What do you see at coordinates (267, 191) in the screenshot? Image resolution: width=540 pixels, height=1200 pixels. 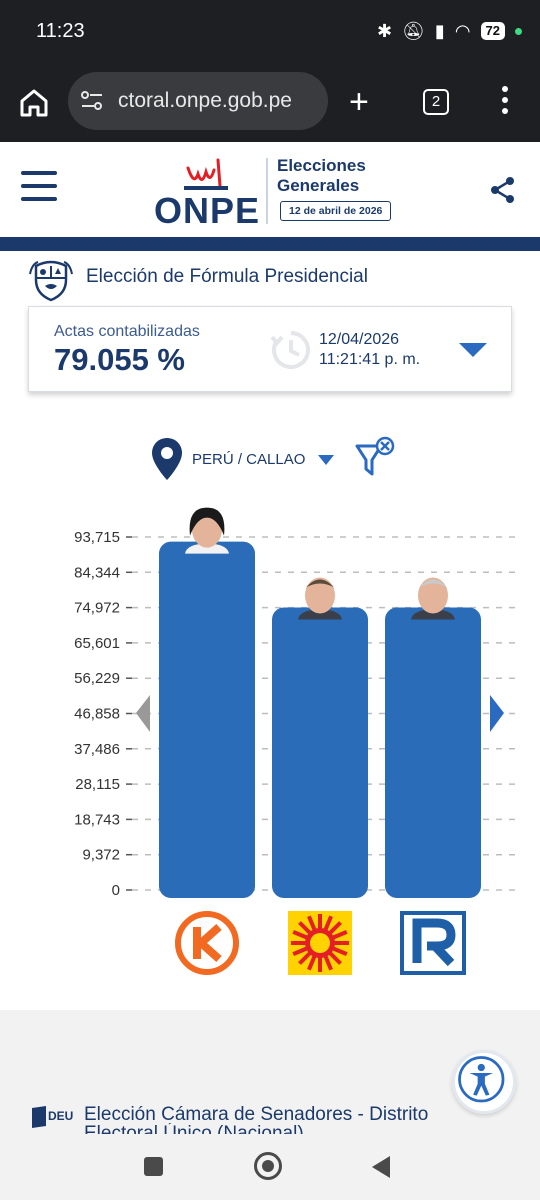 I see `logo-divider` at bounding box center [267, 191].